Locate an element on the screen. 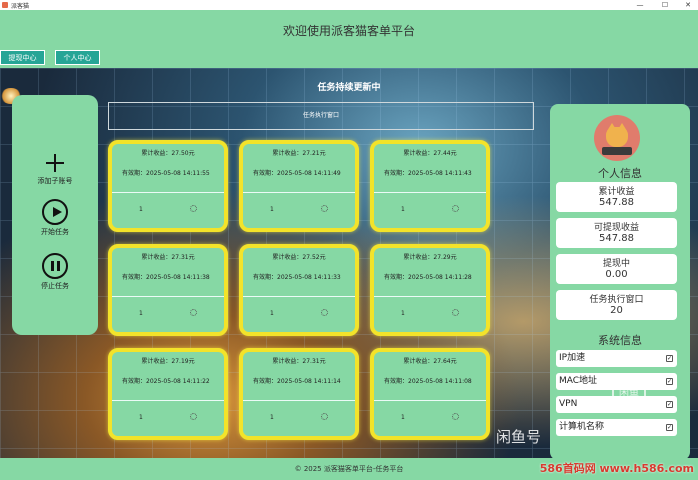  watermark-xianyu: 闲鱼号 is located at coordinates (519, 437).